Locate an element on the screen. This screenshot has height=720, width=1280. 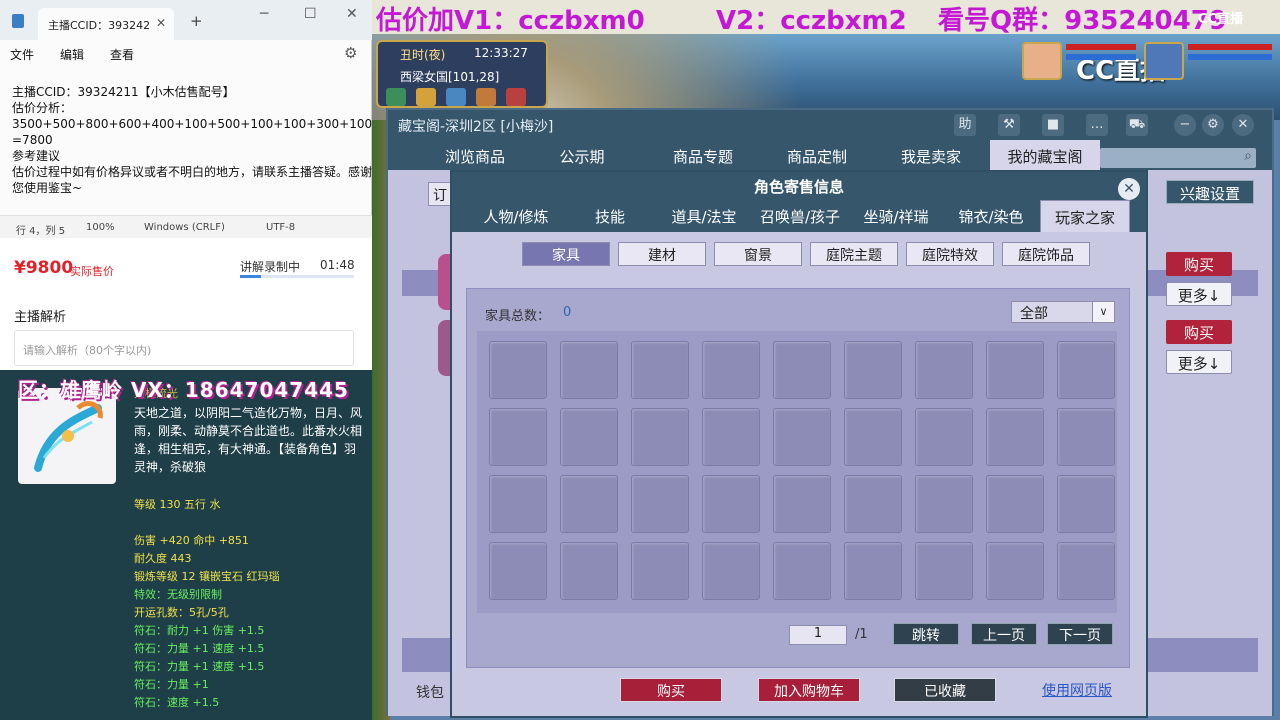
treasure-tab: 商品定制 is located at coordinates (817, 155).